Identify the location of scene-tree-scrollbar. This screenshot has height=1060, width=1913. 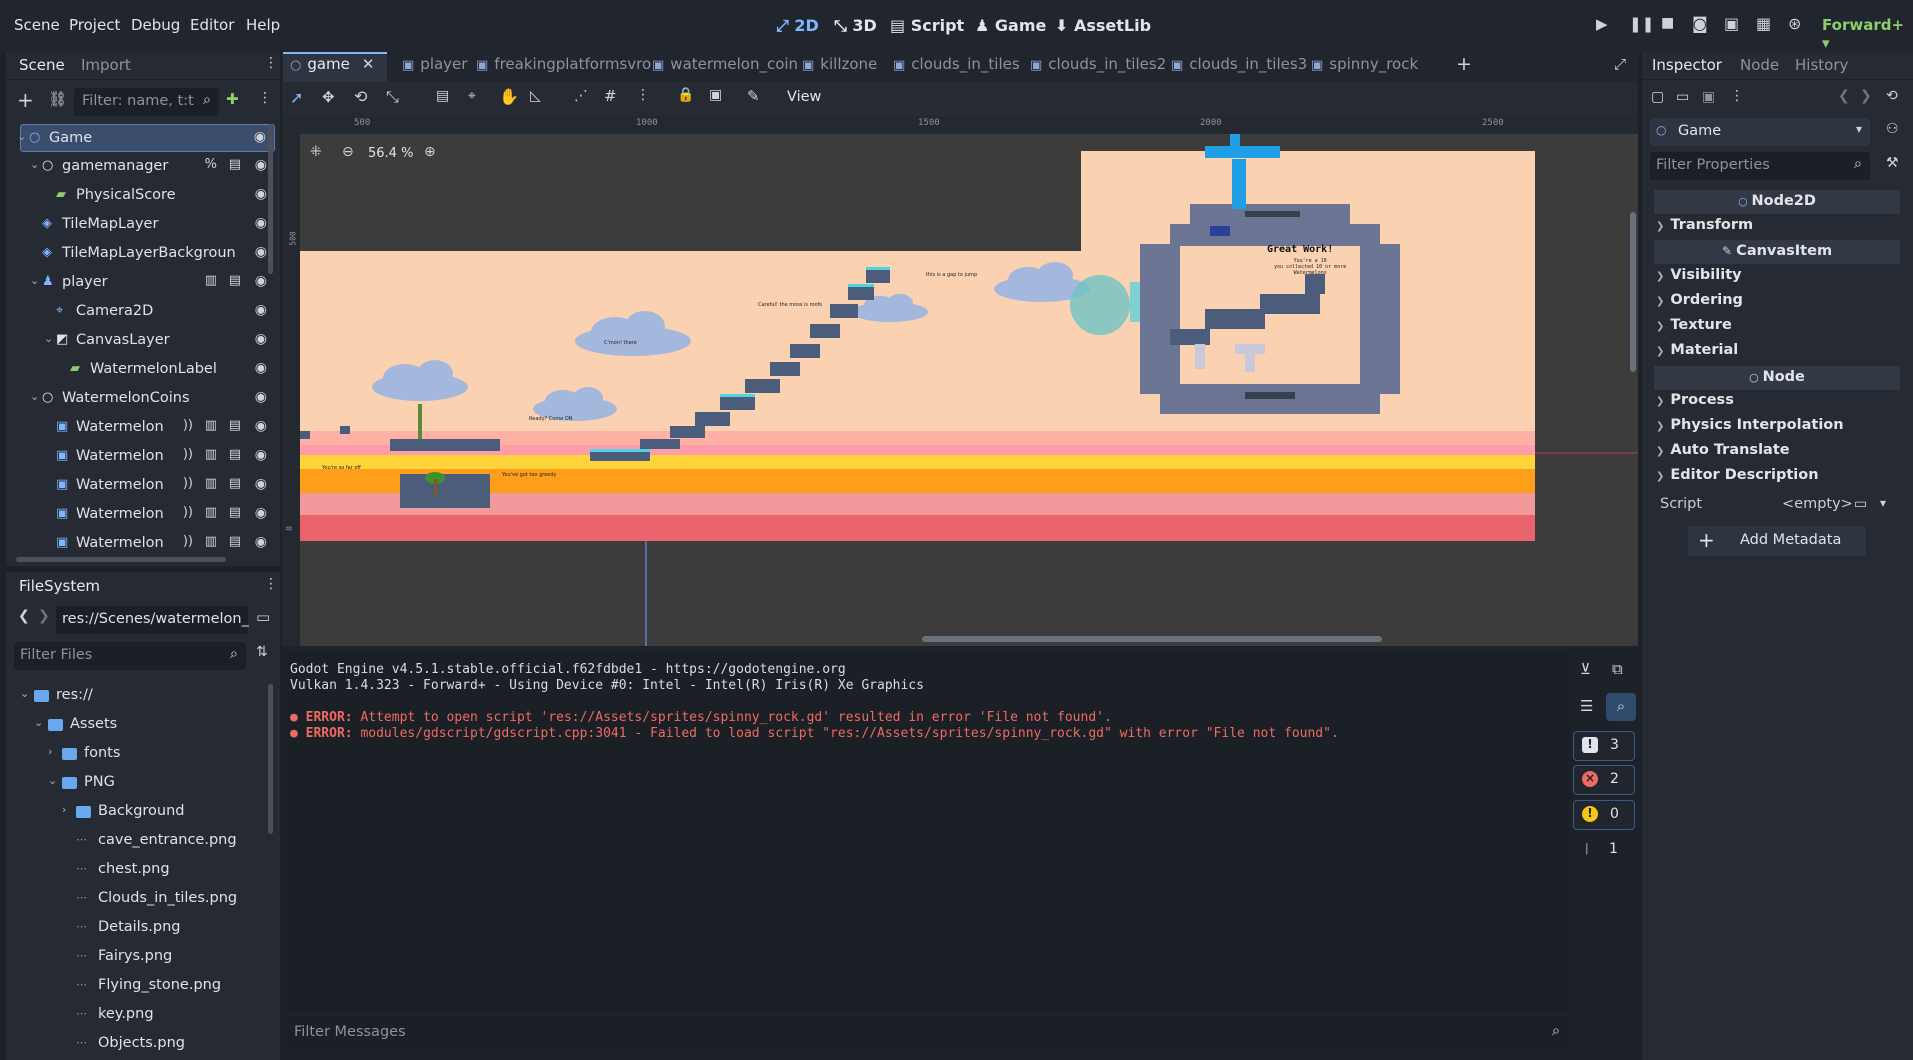
(270, 199).